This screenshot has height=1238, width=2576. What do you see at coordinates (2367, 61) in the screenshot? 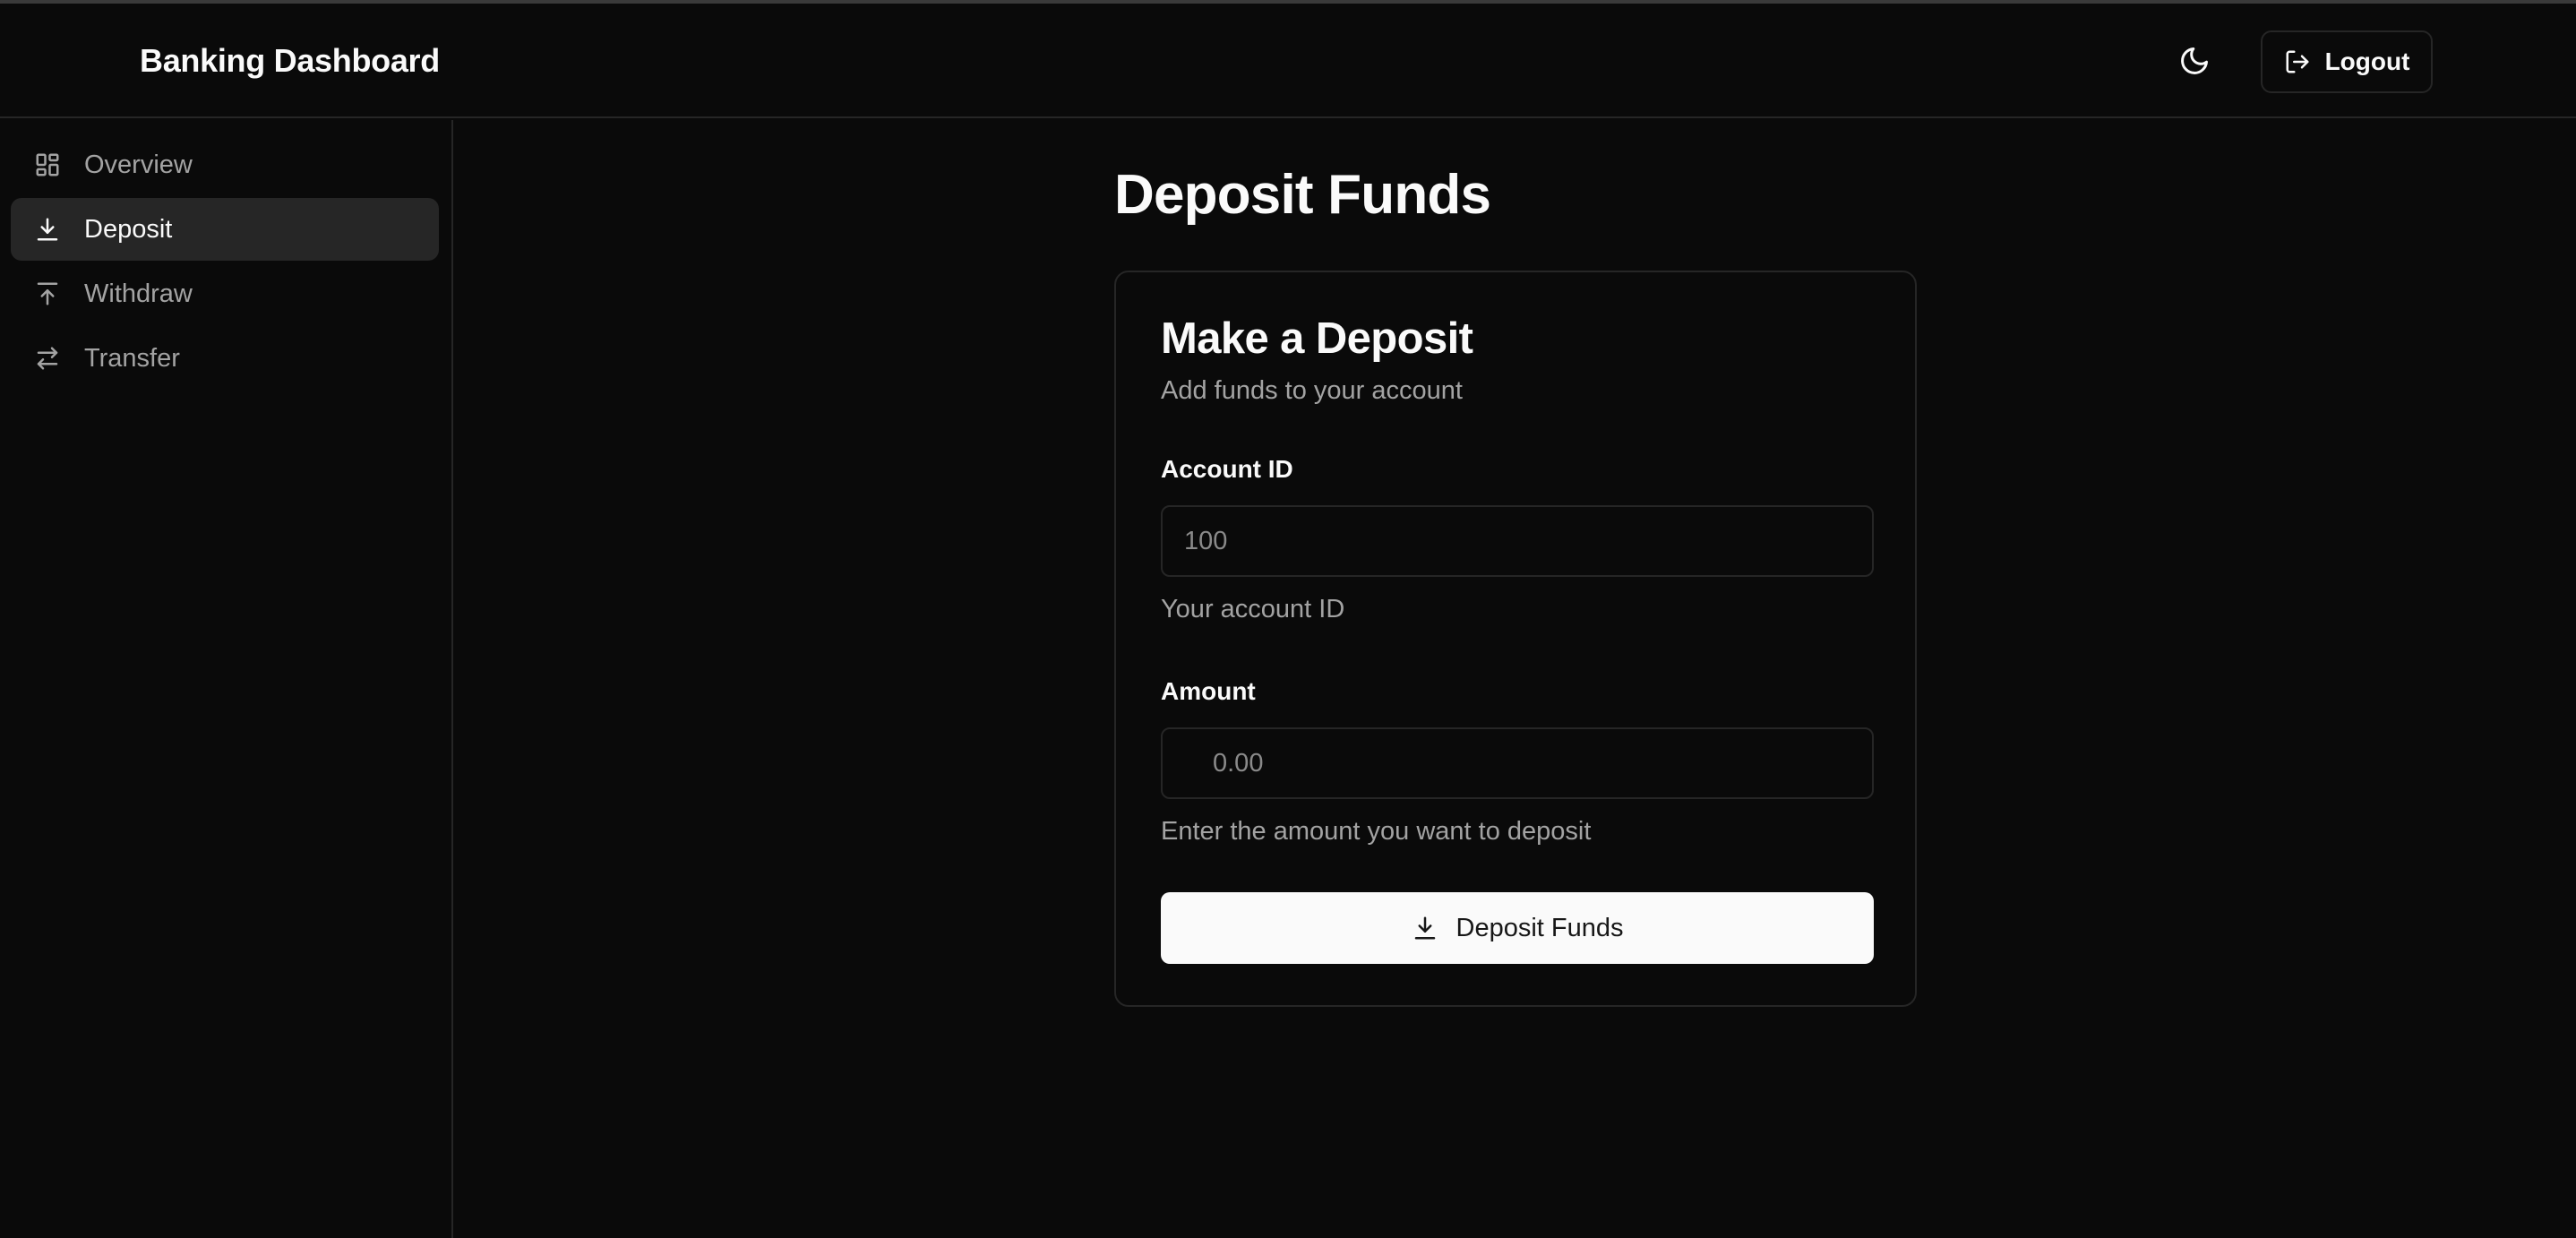
I see `logout-label: Logout` at bounding box center [2367, 61].